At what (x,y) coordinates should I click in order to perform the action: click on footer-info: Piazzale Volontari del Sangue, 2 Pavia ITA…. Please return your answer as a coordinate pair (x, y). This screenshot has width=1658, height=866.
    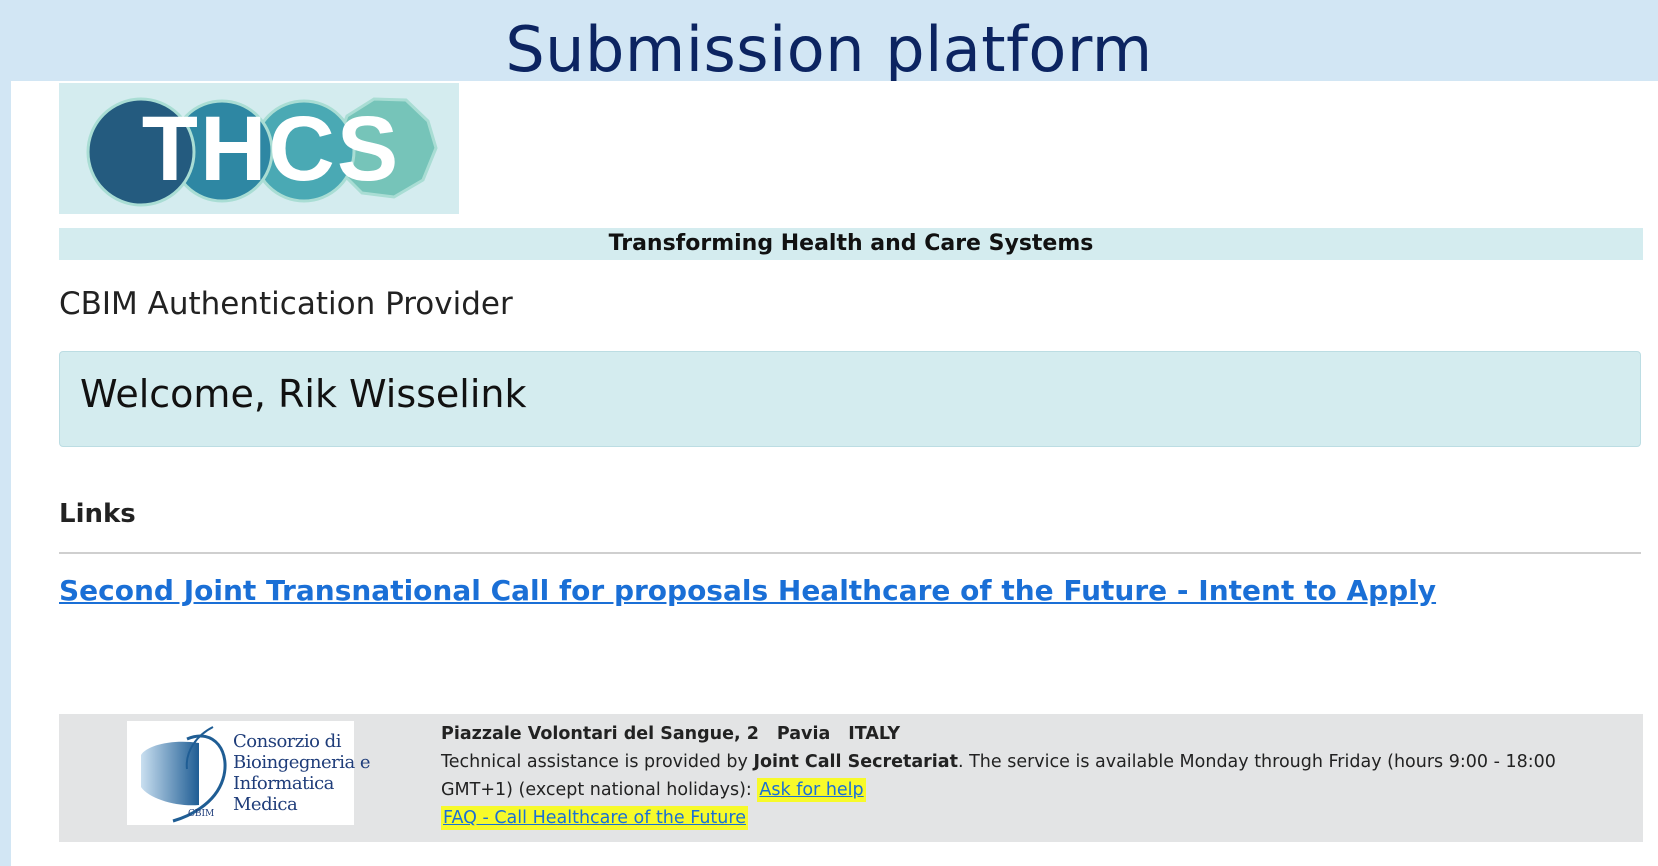
    Looking at the image, I should click on (1036, 776).